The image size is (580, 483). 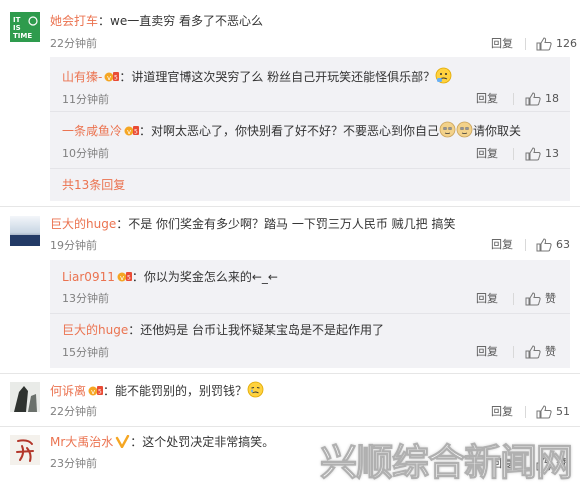 What do you see at coordinates (552, 153) in the screenshot?
I see `like-count: 13` at bounding box center [552, 153].